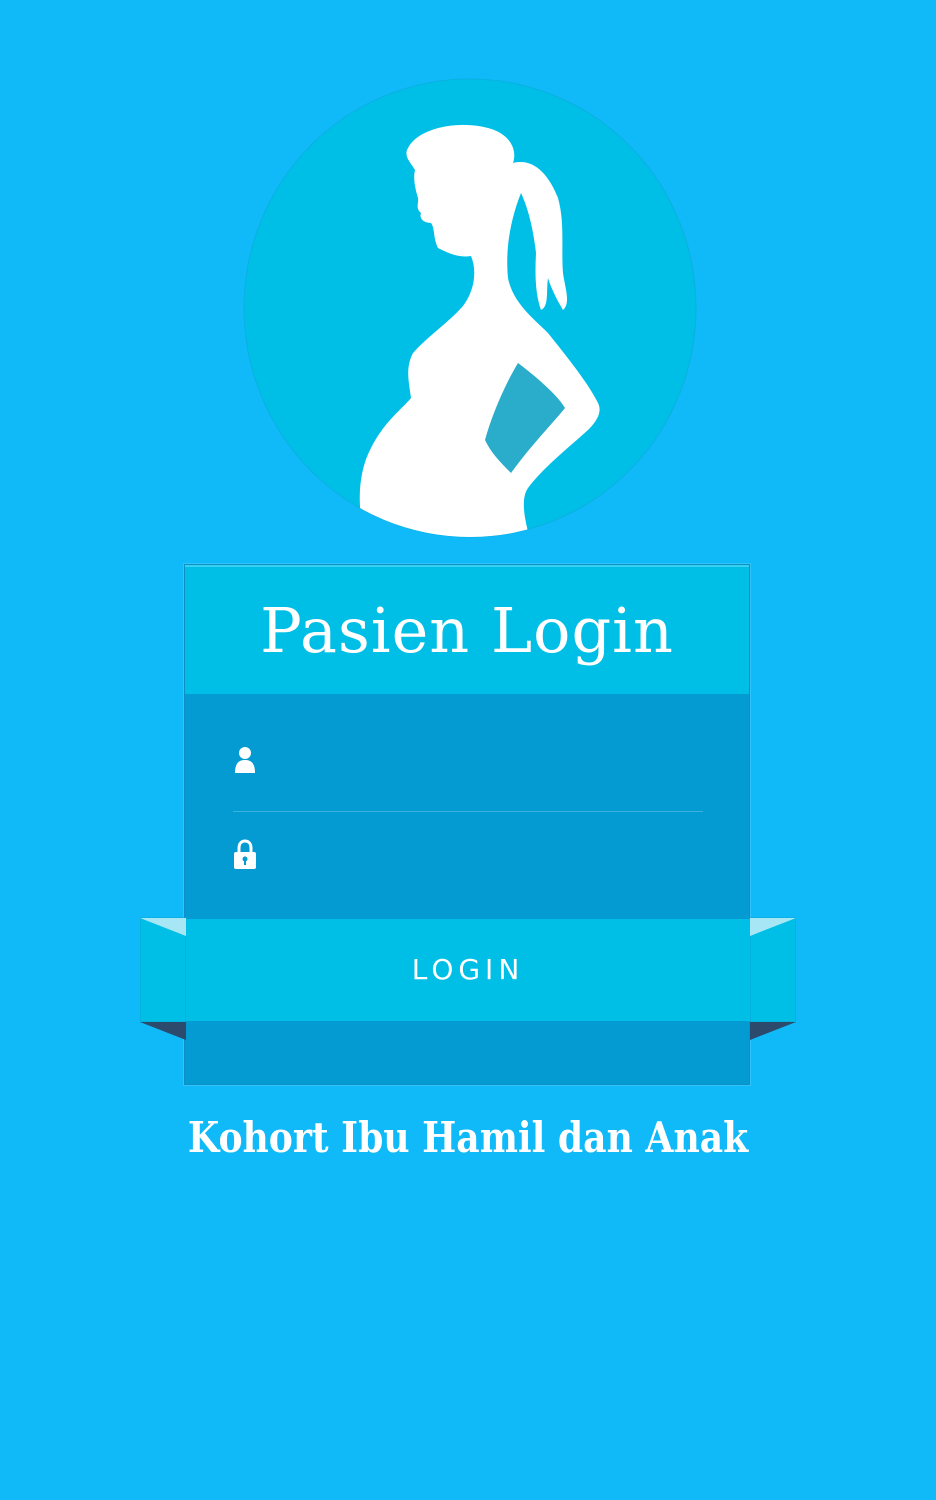 Image resolution: width=936 pixels, height=1500 pixels. What do you see at coordinates (489, 856) in the screenshot?
I see `password-input` at bounding box center [489, 856].